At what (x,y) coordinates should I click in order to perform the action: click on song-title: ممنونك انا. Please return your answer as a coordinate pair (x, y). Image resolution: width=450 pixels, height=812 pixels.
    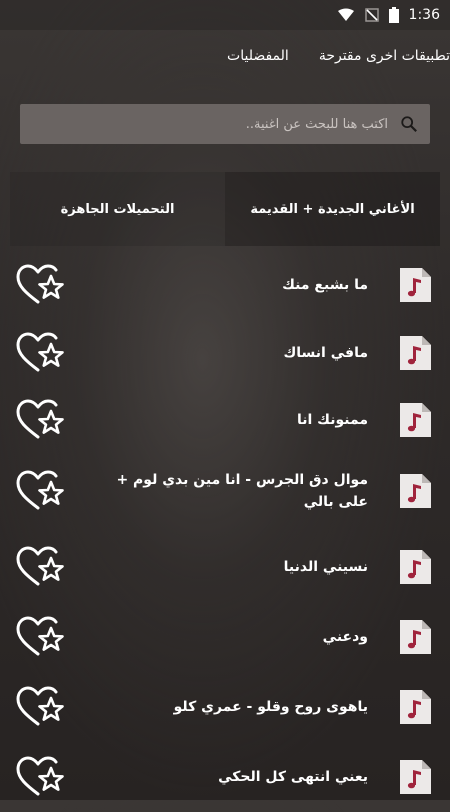
    Looking at the image, I should click on (332, 420).